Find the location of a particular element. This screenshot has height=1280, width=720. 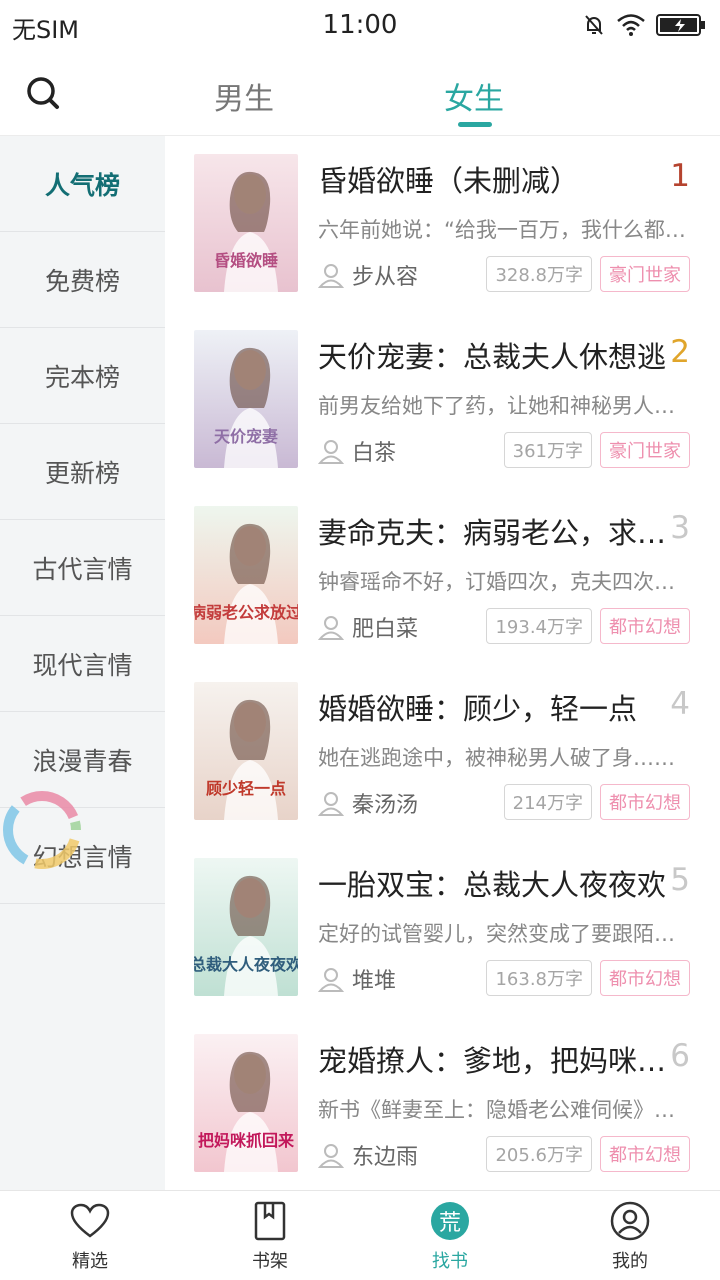

book-author: 堆堆 is located at coordinates (374, 981).